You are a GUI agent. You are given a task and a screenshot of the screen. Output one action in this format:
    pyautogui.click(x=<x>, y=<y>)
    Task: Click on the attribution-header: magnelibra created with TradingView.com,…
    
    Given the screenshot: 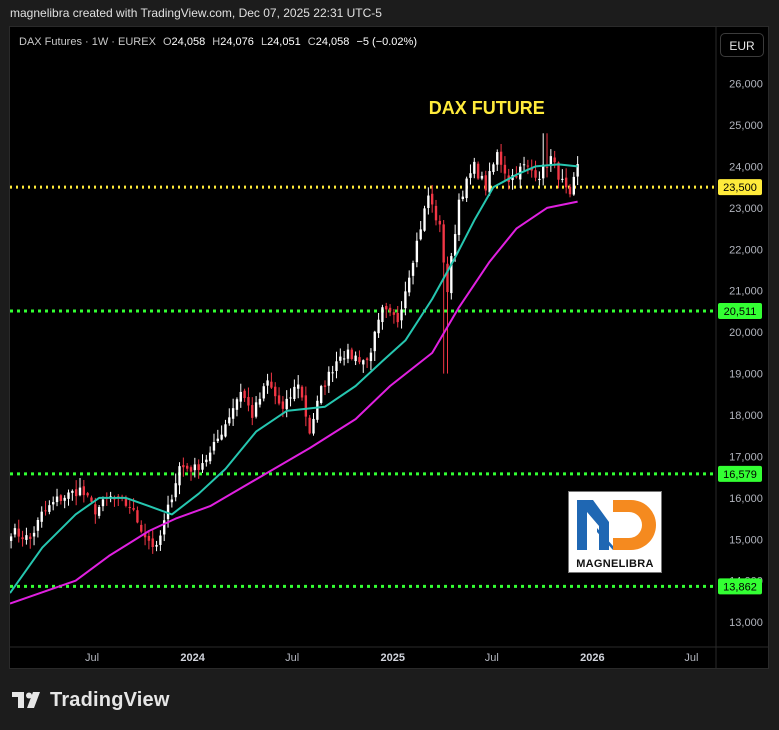 What is the action you would take?
    pyautogui.click(x=196, y=13)
    